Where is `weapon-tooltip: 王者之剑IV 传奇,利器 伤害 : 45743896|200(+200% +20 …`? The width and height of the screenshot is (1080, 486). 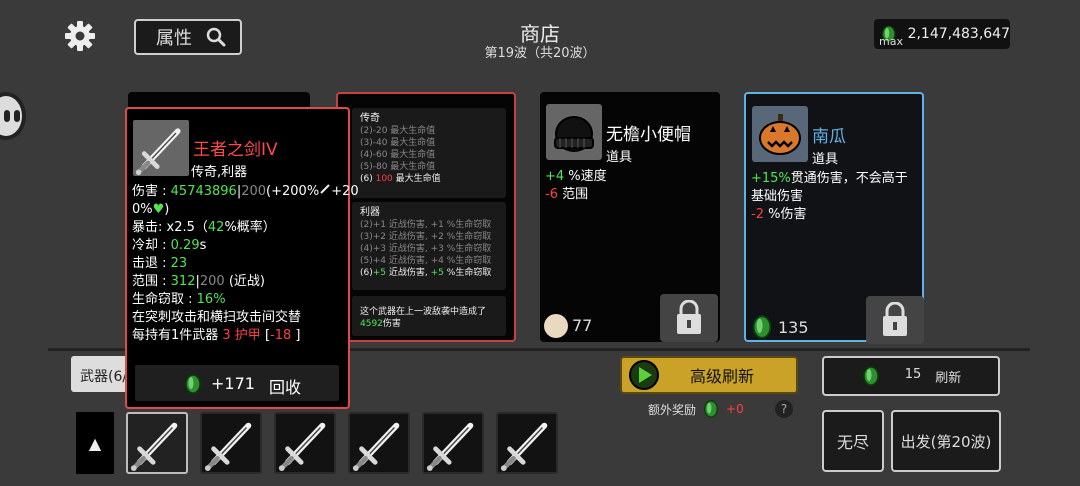 weapon-tooltip: 王者之剑IV 传奇,利器 伤害 : 45743896|200(+200% +20 … is located at coordinates (242, 258).